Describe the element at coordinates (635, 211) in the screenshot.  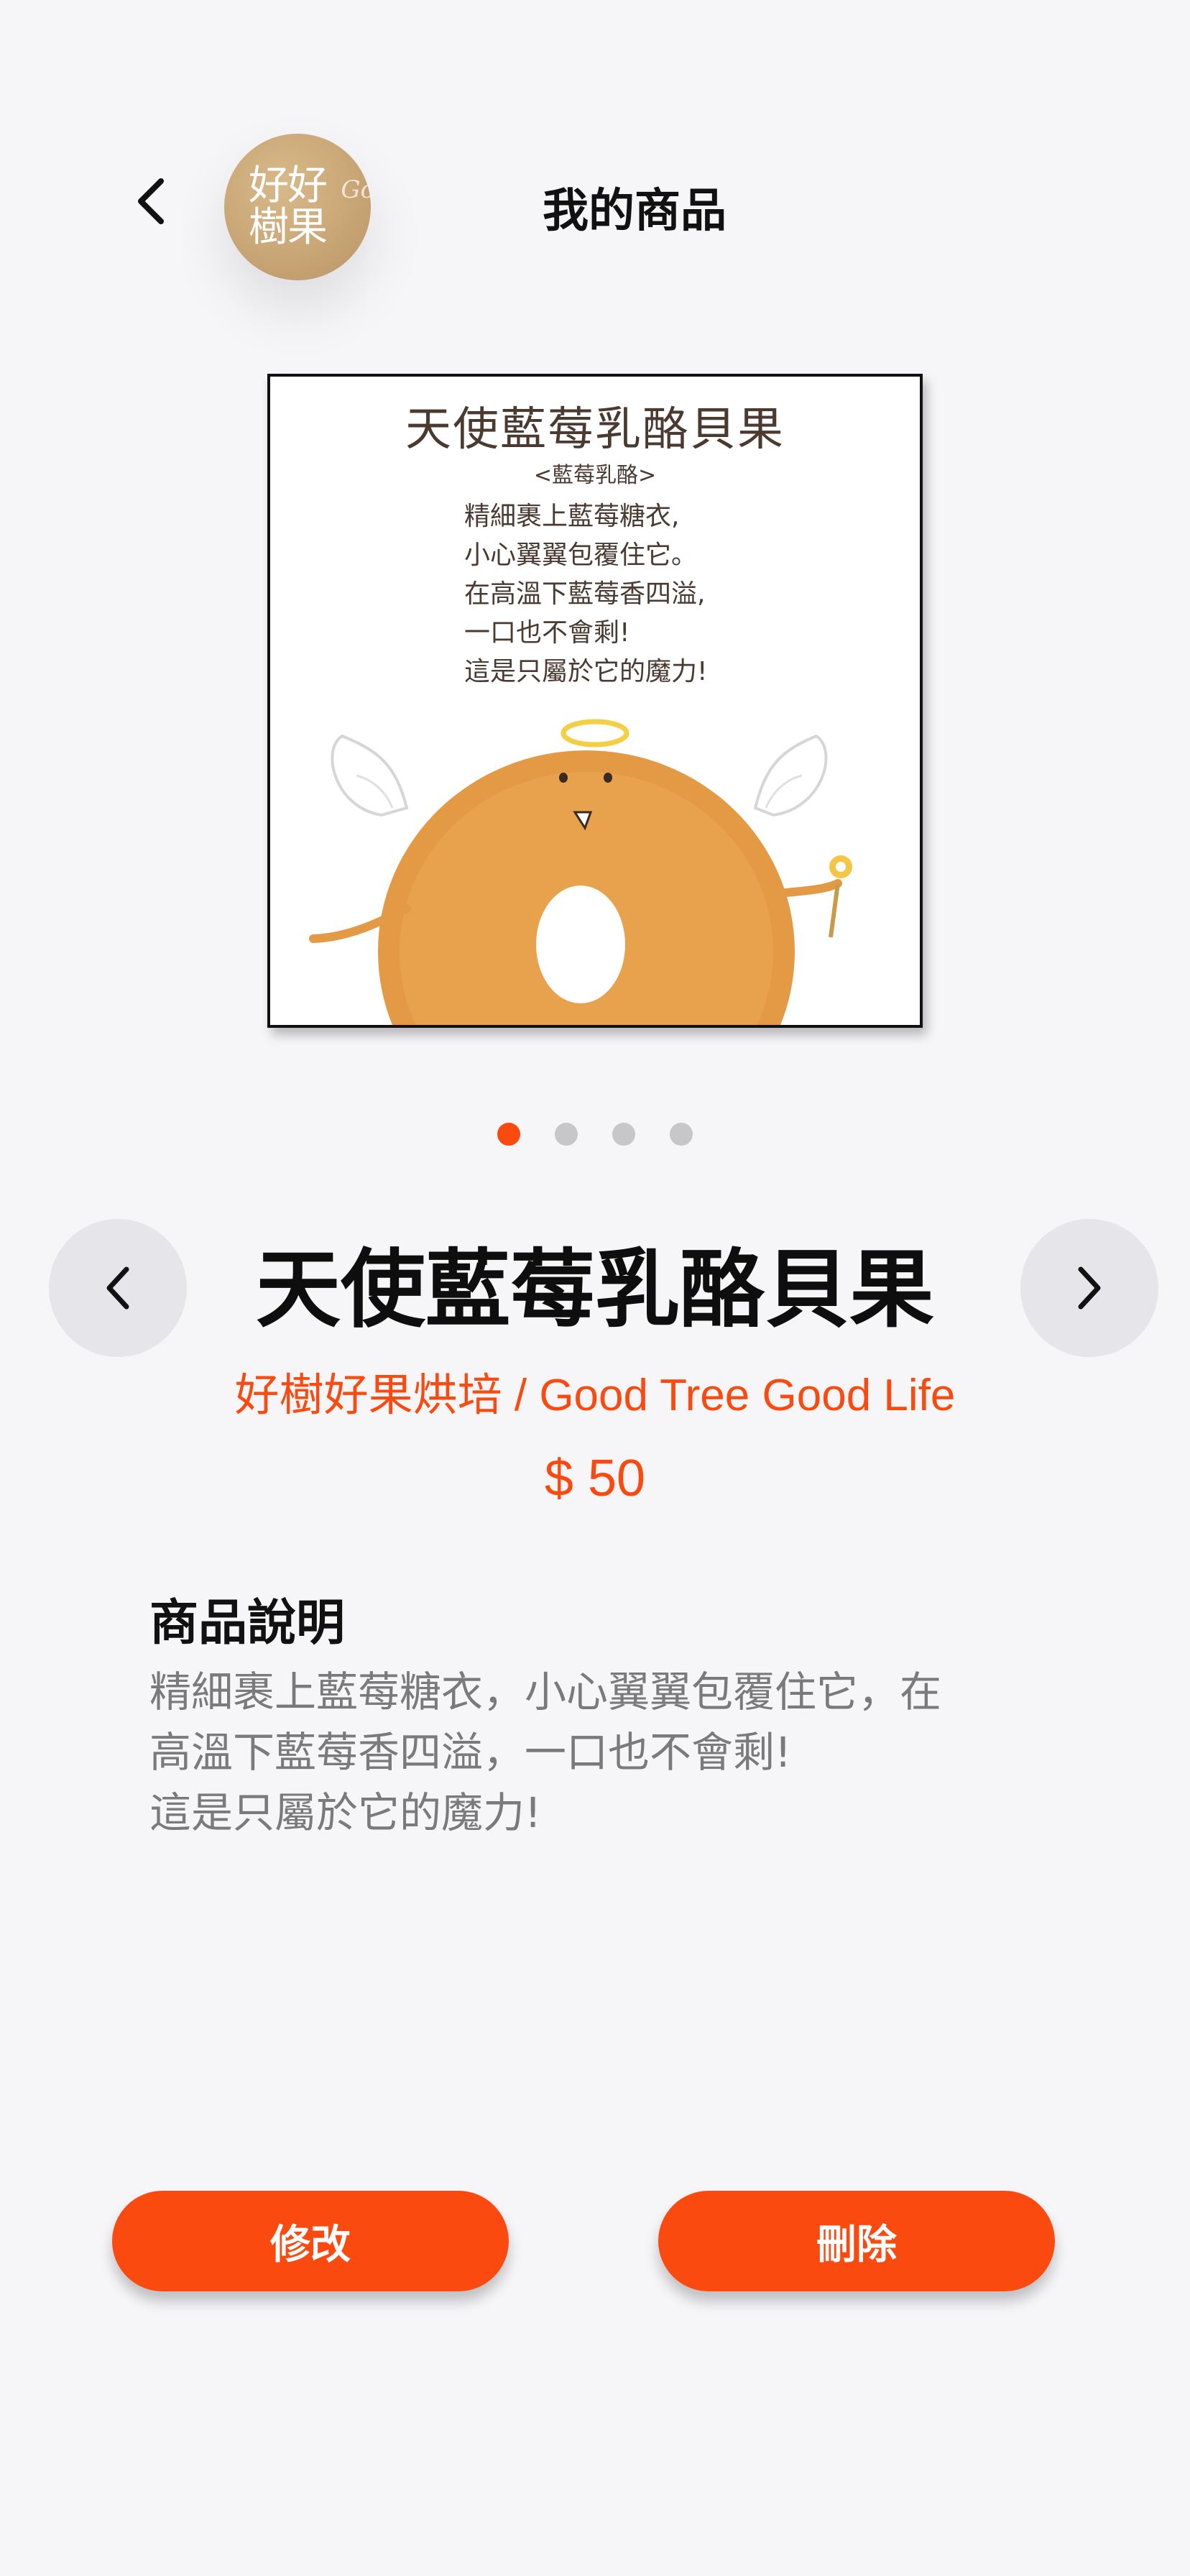
I see `page-title: 我的商品` at that location.